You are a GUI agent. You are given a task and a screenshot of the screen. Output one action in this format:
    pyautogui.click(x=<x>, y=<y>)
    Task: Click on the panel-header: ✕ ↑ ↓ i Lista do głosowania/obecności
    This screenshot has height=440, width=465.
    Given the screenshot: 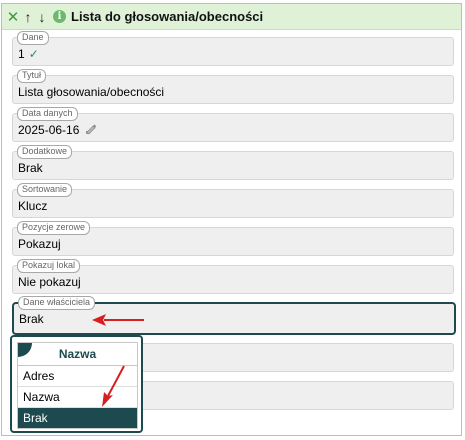 What is the action you would take?
    pyautogui.click(x=231, y=17)
    